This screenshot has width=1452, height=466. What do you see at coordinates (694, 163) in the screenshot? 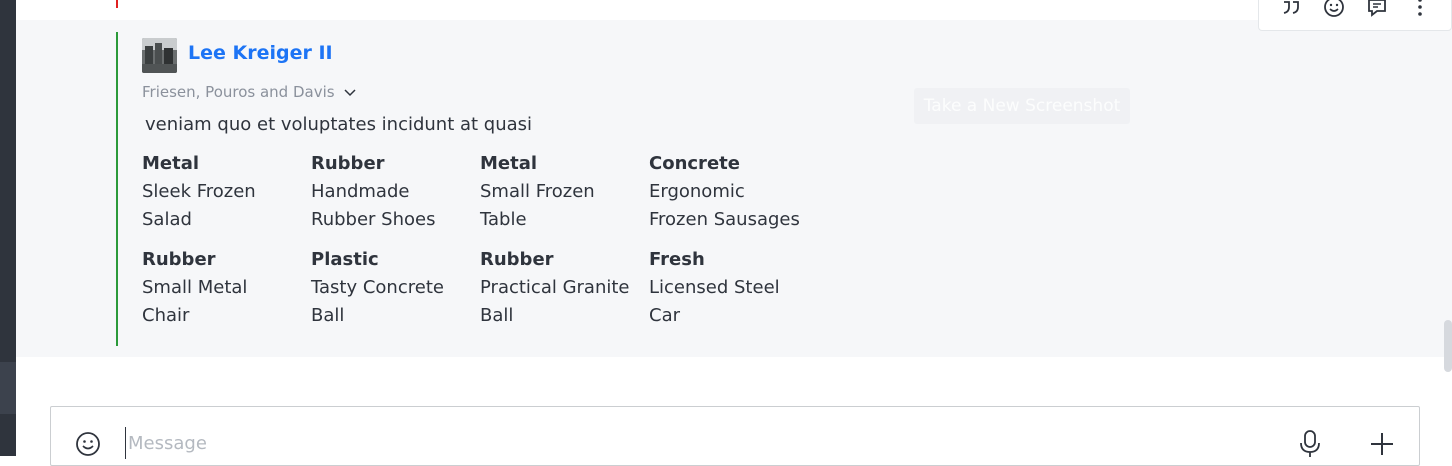
I see `field-title: Concrete` at bounding box center [694, 163].